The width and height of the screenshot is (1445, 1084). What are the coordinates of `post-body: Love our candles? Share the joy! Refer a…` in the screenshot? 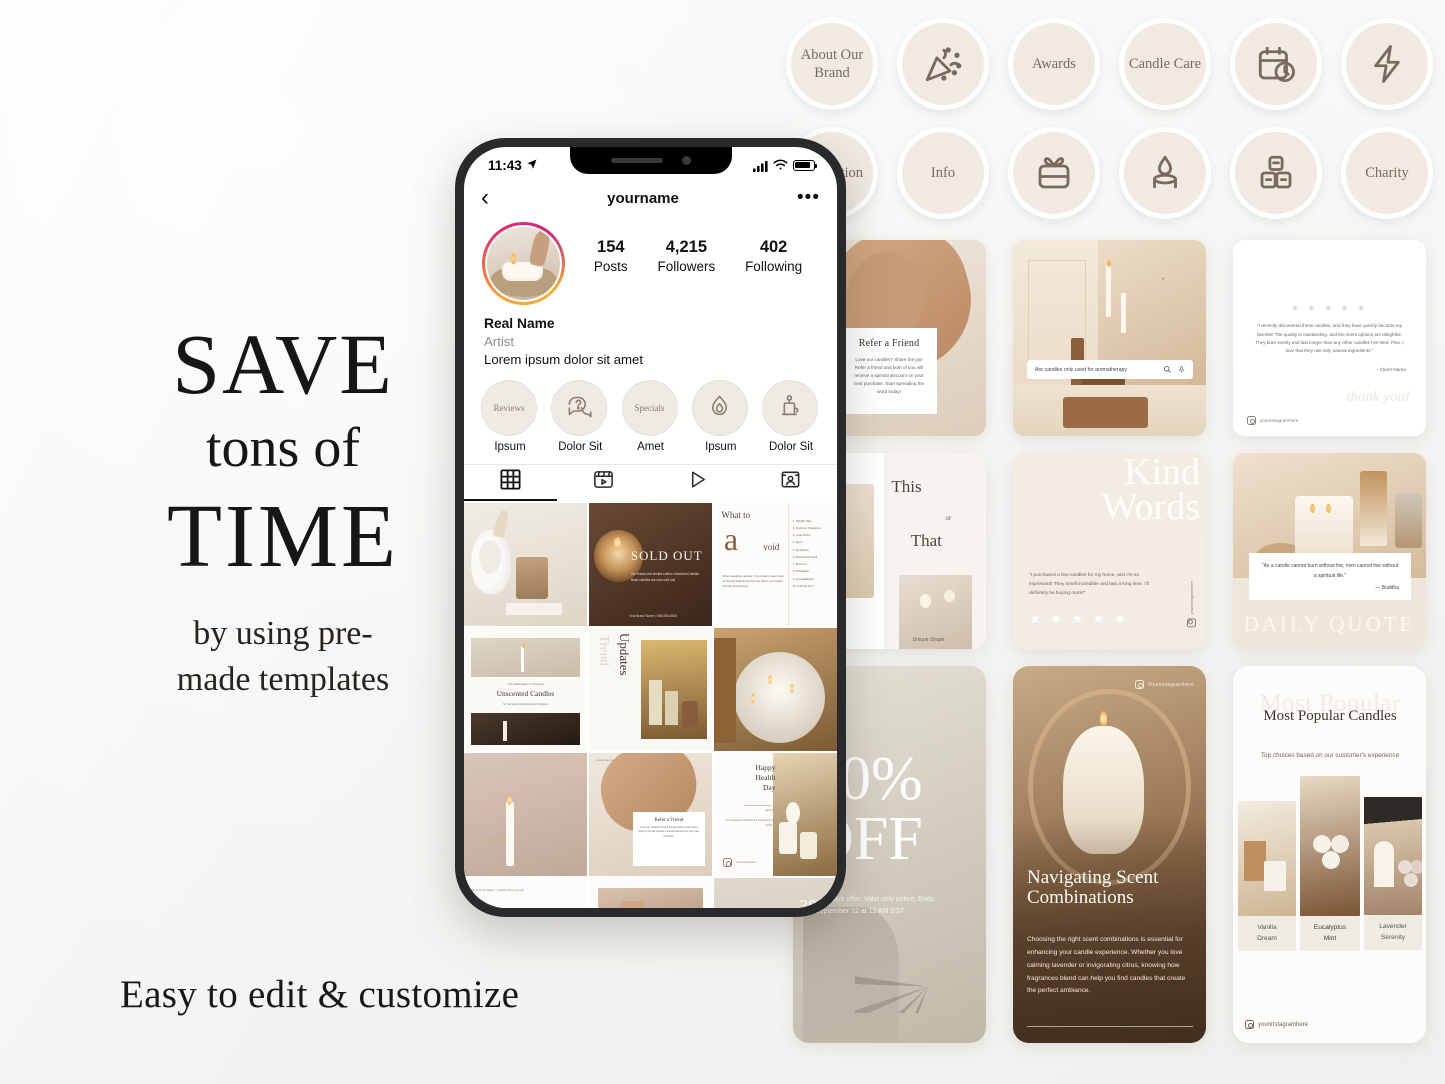 It's located at (669, 831).